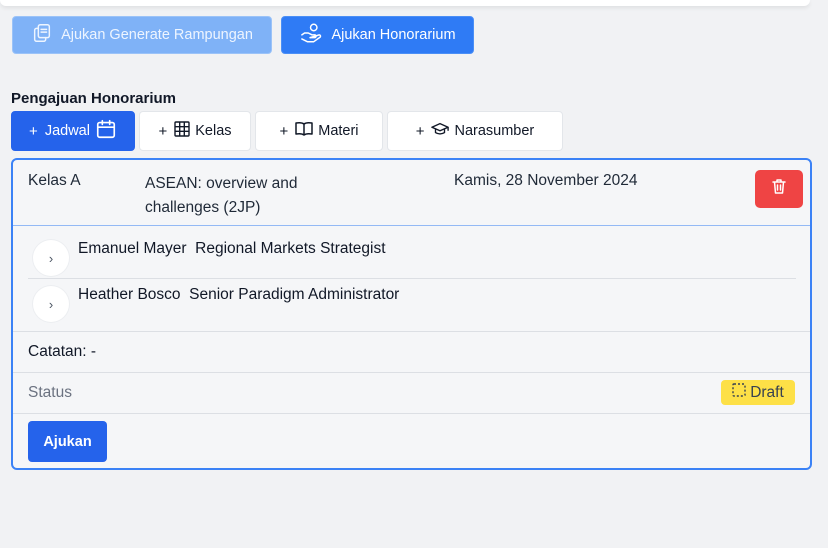  I want to click on generate-rampungan-button: Ajukan Generate Rampungan, so click(142, 35).